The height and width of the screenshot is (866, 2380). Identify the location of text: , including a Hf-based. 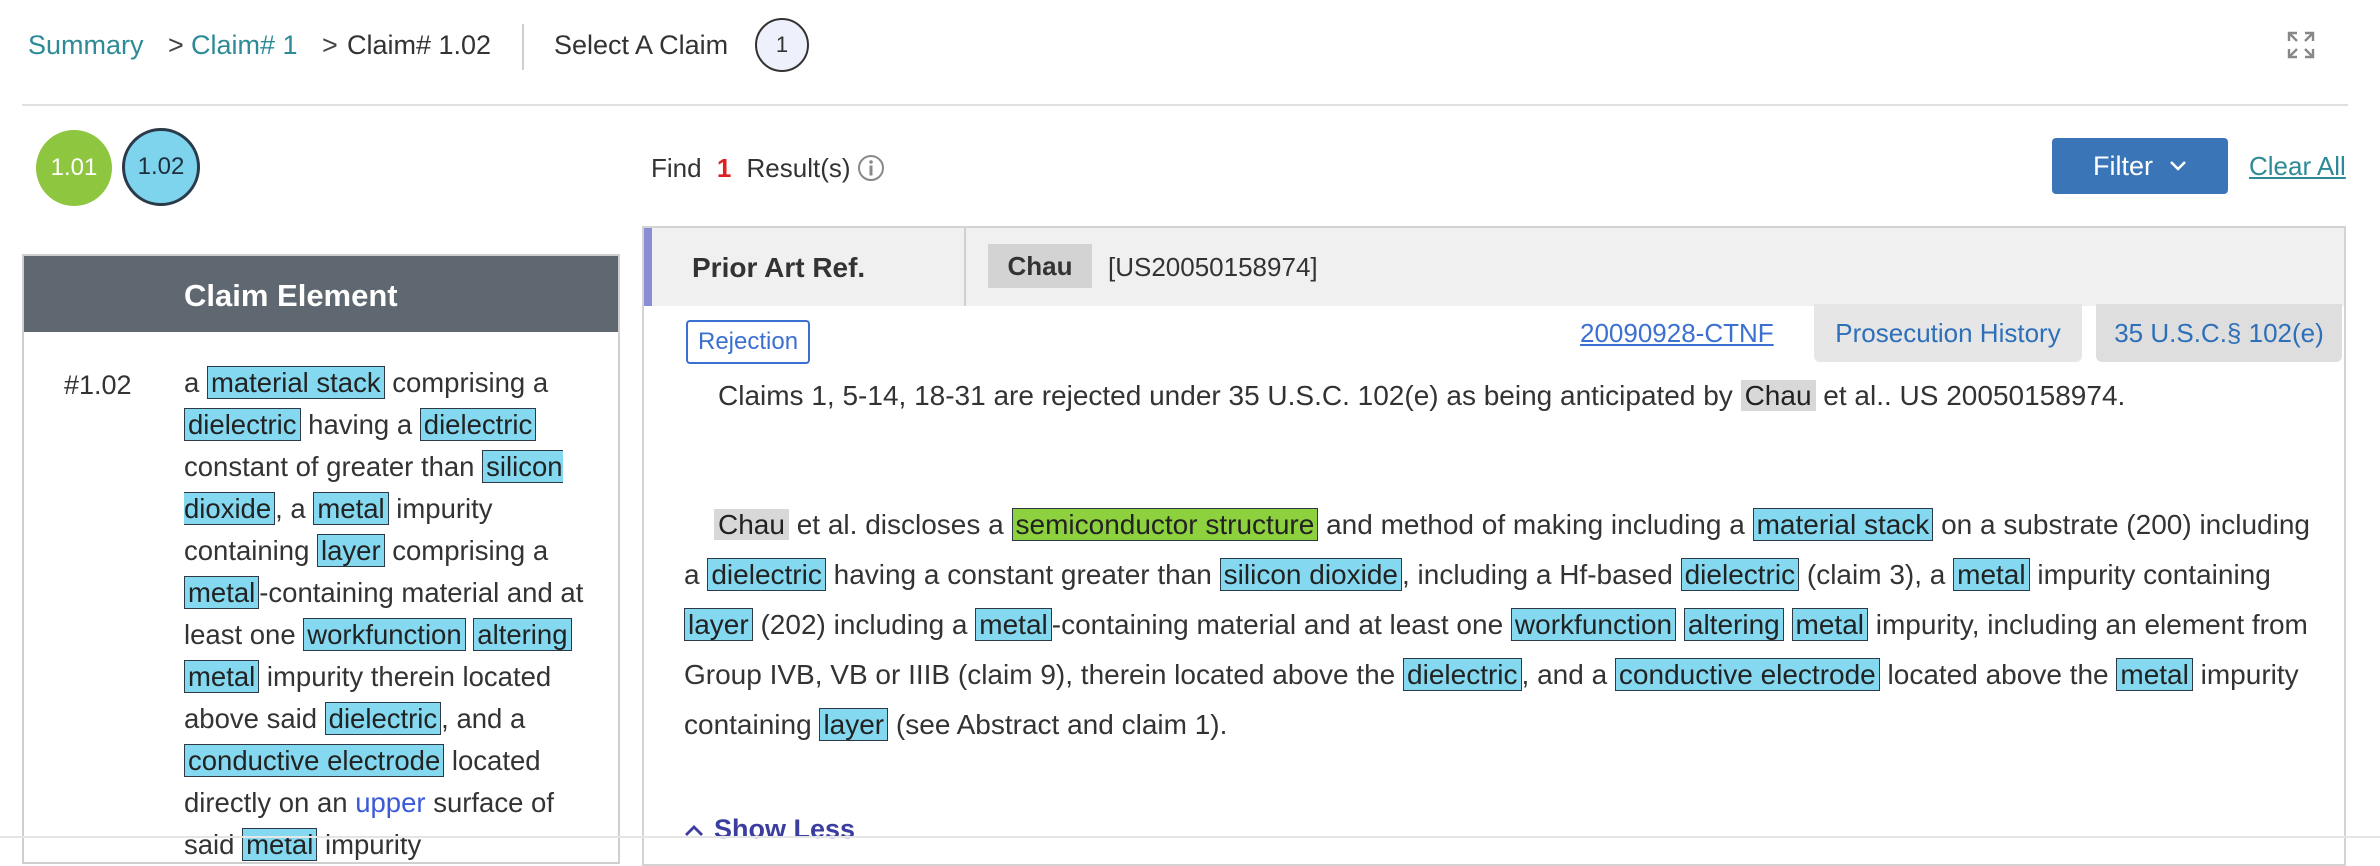
(1541, 574).